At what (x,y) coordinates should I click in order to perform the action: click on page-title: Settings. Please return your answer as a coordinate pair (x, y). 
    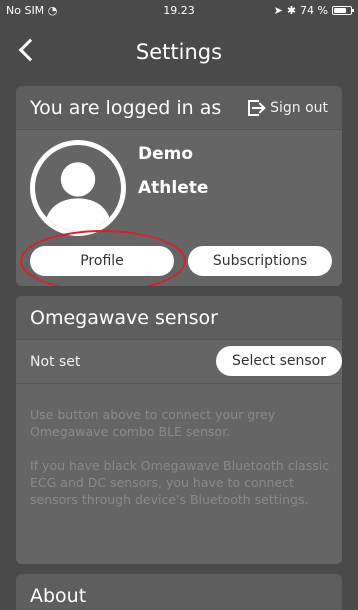
    Looking at the image, I should click on (179, 52).